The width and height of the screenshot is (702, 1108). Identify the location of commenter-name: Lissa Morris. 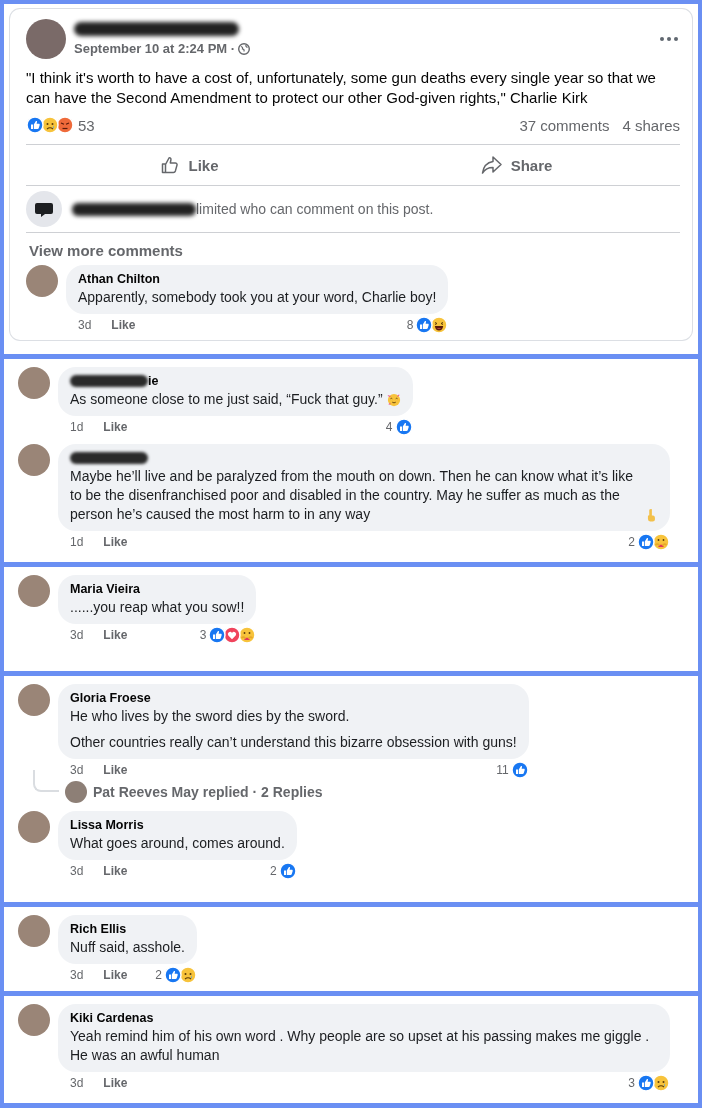
(107, 825).